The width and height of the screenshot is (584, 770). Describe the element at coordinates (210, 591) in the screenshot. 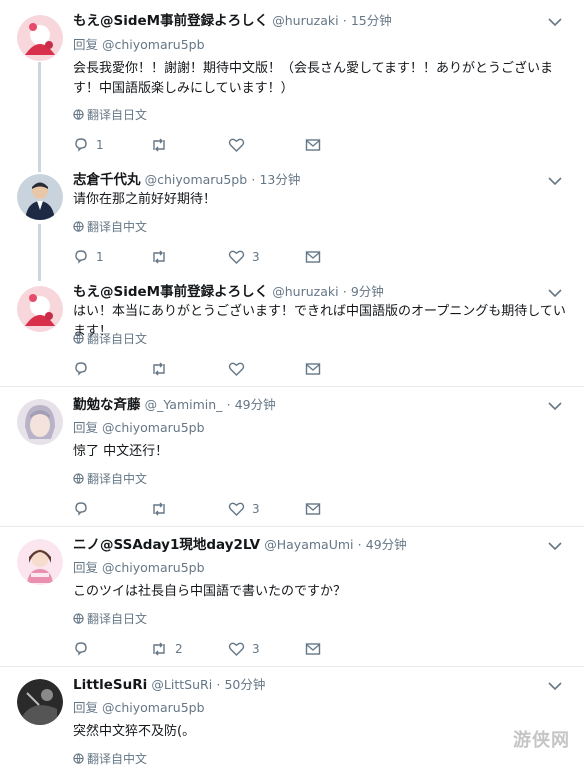

I see `tweet-text: このツイは社長自ら中国語で書いたのですか？` at that location.